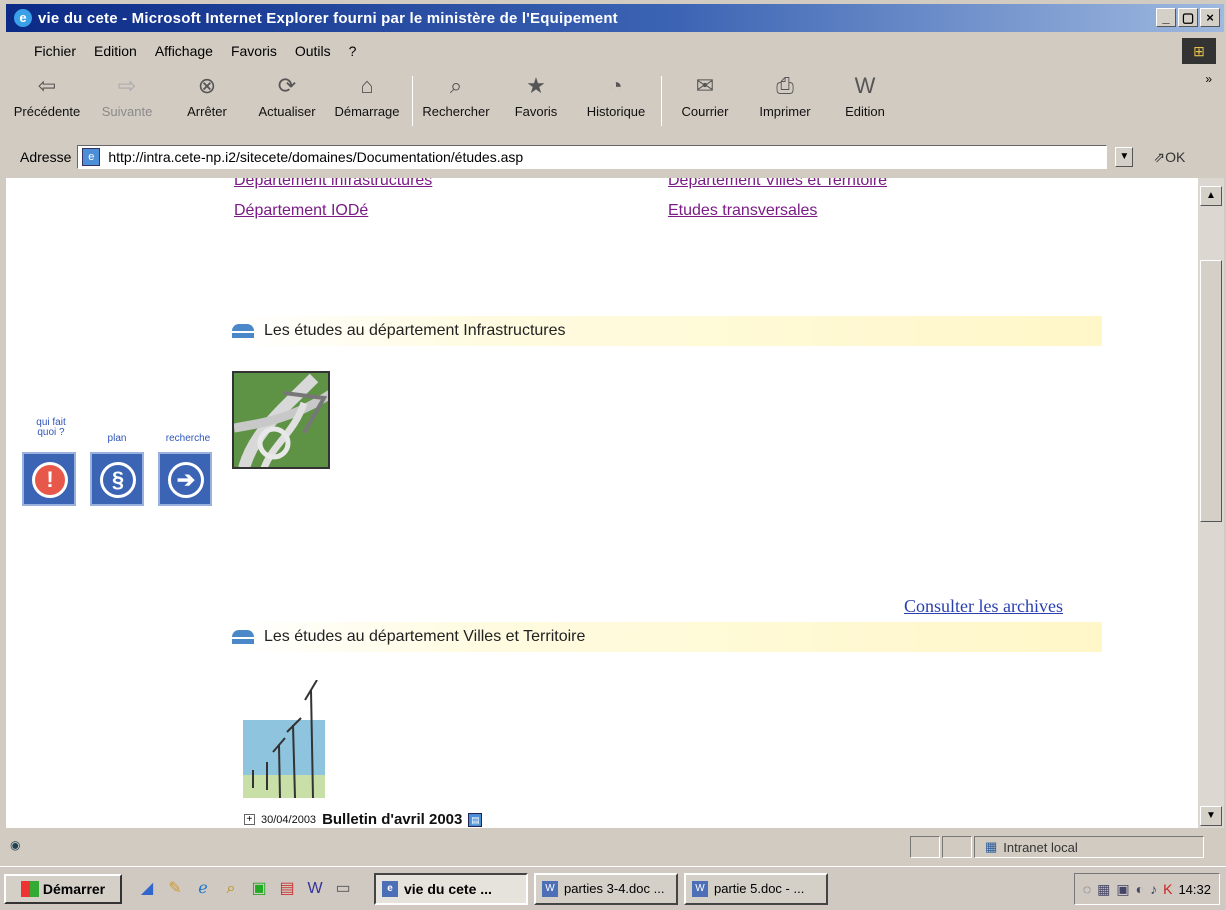 The width and height of the screenshot is (1226, 910). I want to click on tray-shield-icon: ◐, so click(1140, 889).